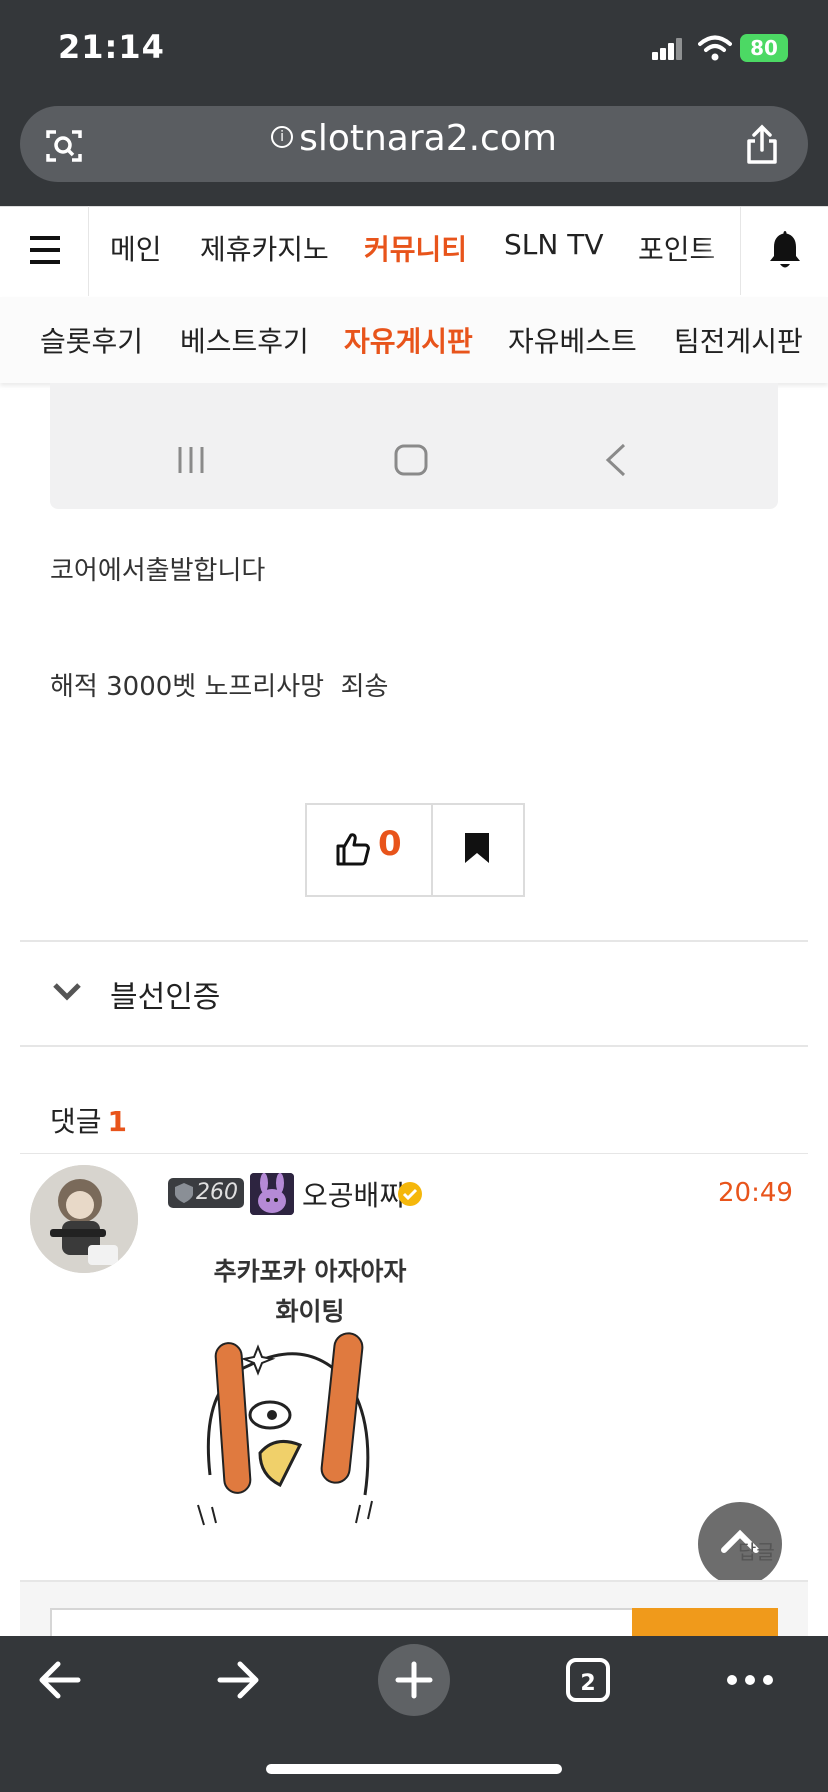 This screenshot has height=1792, width=828. What do you see at coordinates (667, 49) in the screenshot?
I see `cellular-signal-icon` at bounding box center [667, 49].